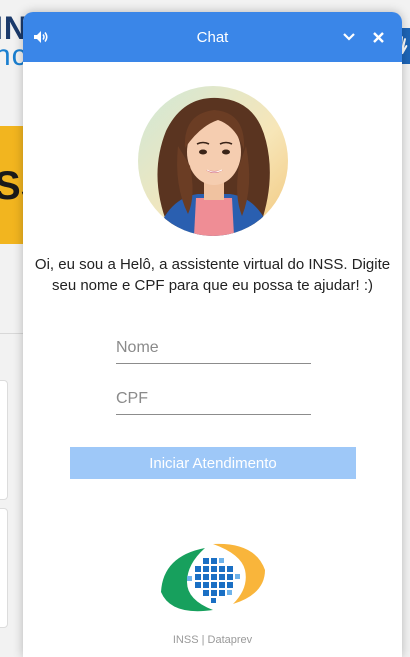  I want to click on chat-header: Chat, so click(212, 37).